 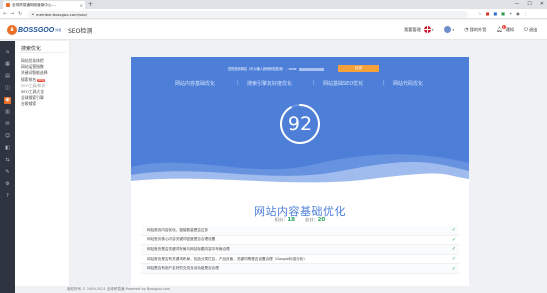 I want to click on page-title: SEO检测, so click(x=80, y=31).